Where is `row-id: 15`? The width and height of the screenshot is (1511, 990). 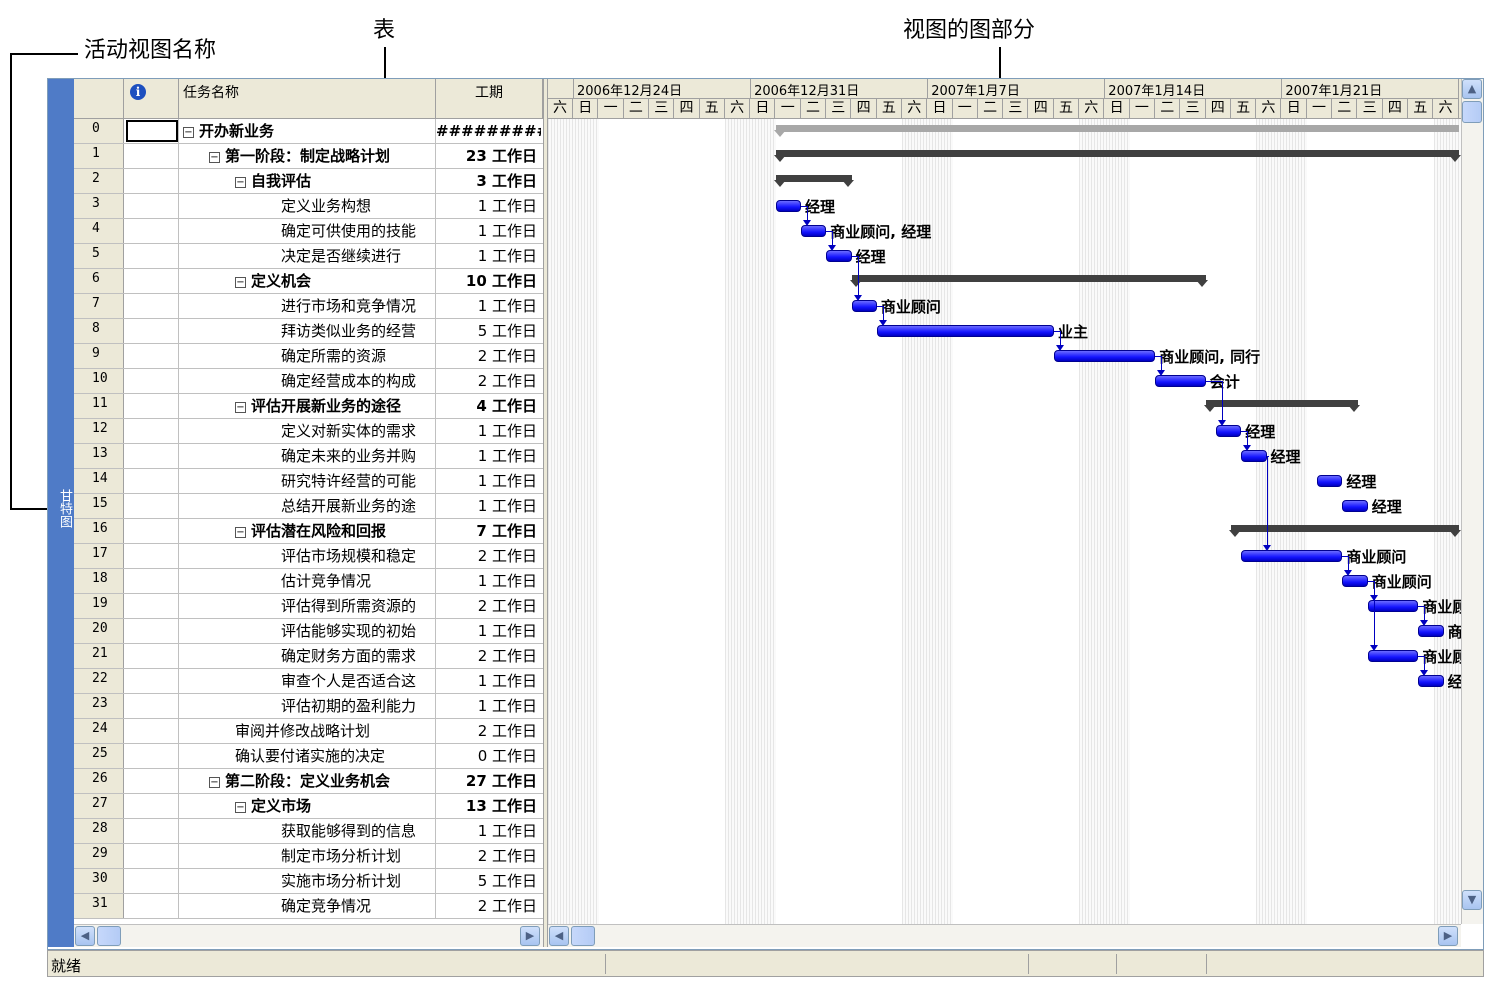
row-id: 15 is located at coordinates (99, 506).